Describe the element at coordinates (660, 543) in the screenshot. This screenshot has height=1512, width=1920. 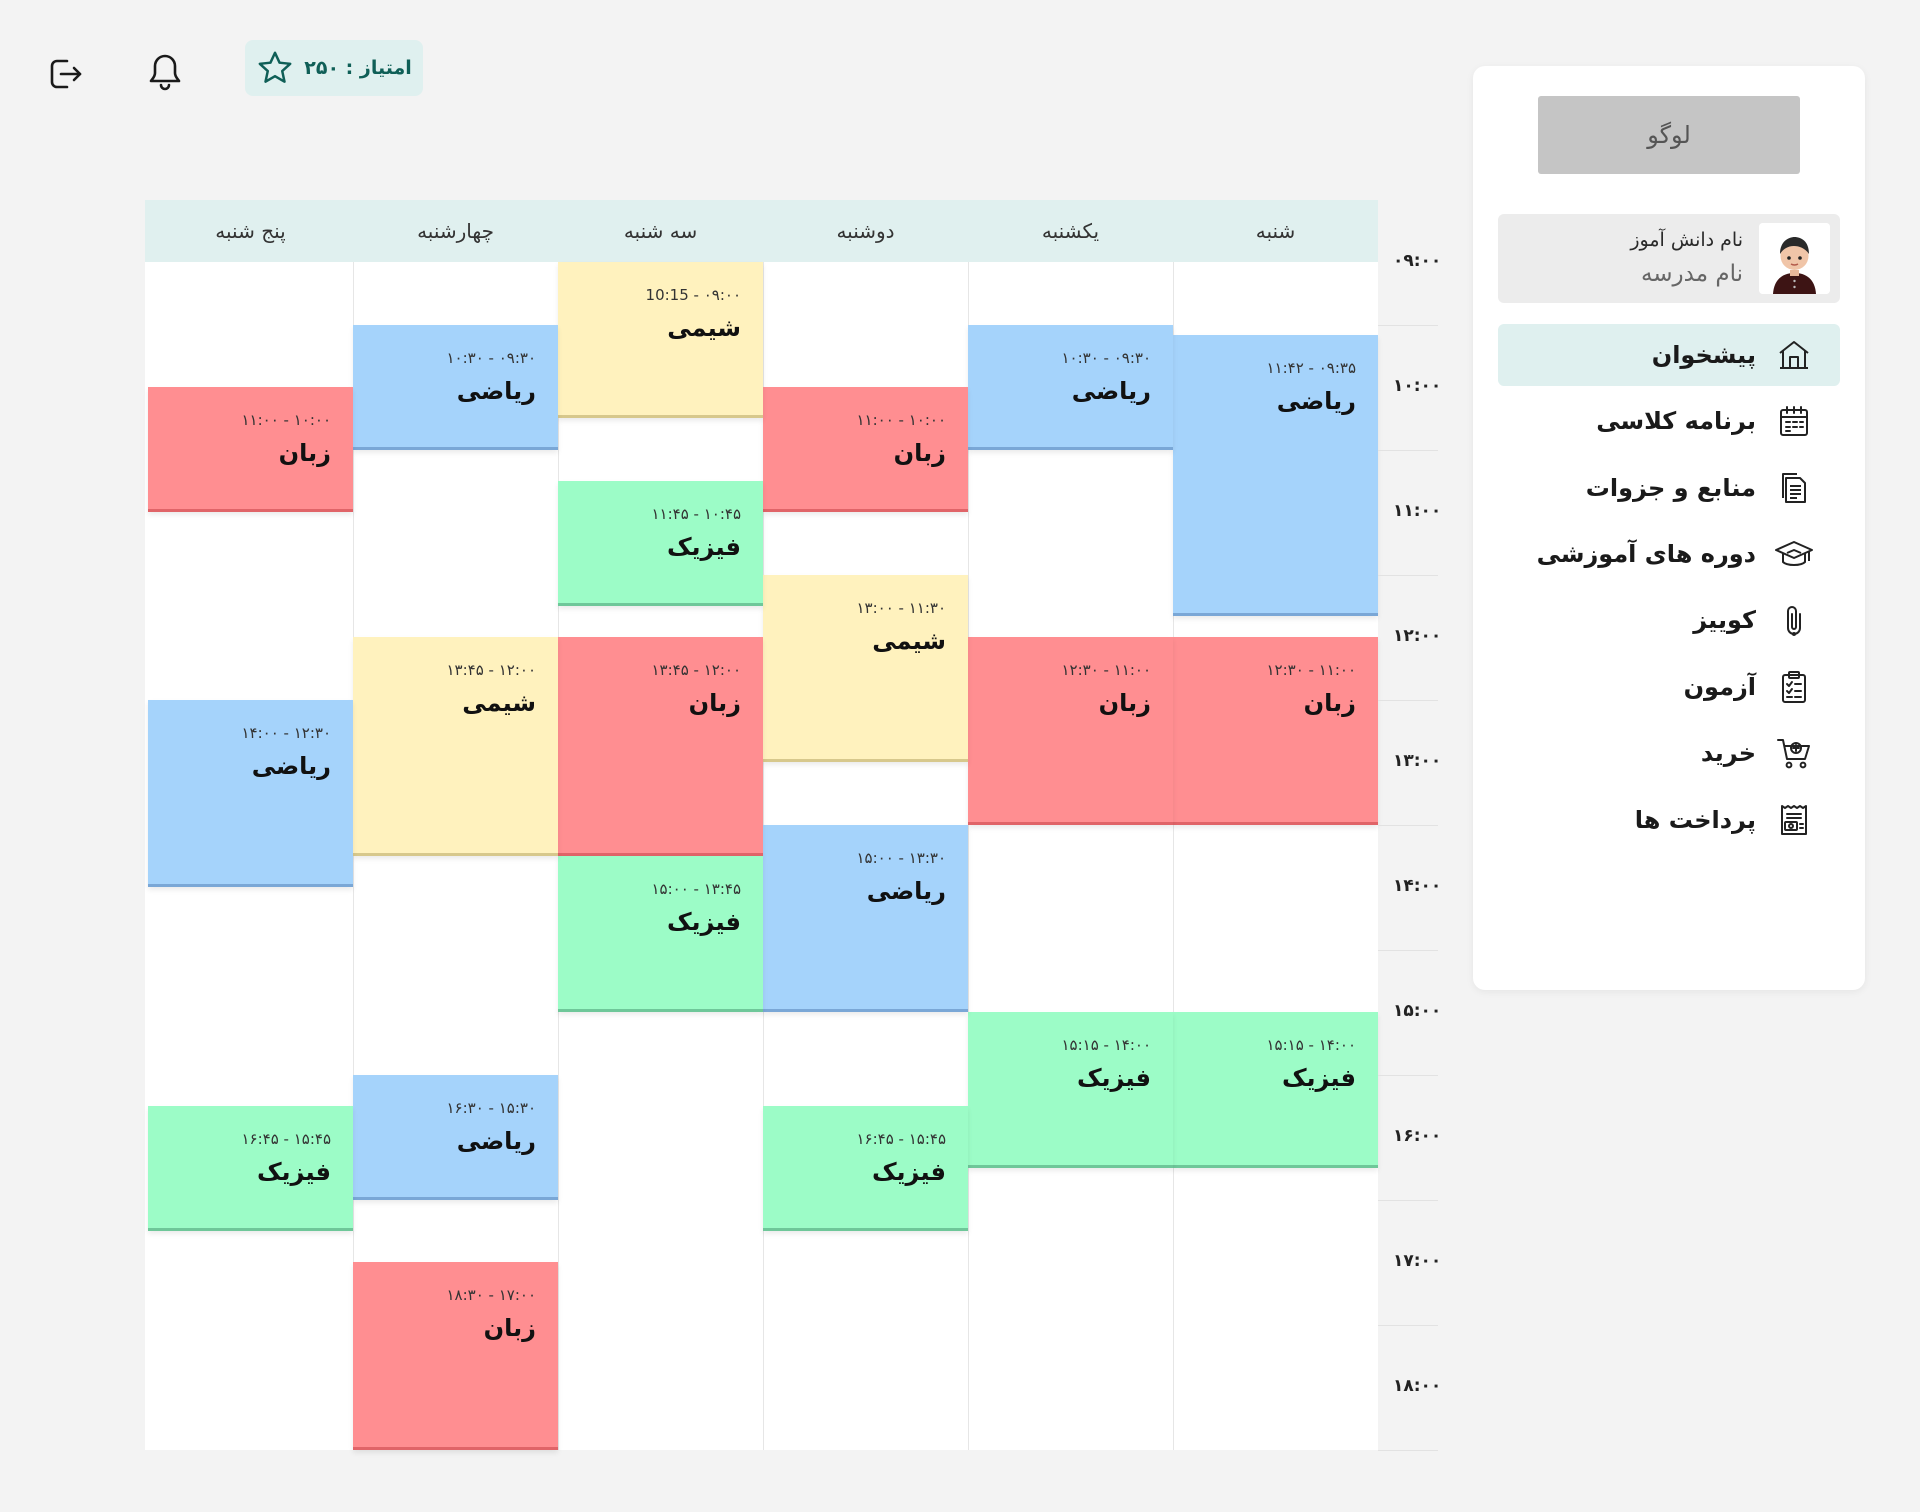
I see `class-block: ۱۰:۴۵ - ۱۱:۴۵ فیزیک` at that location.